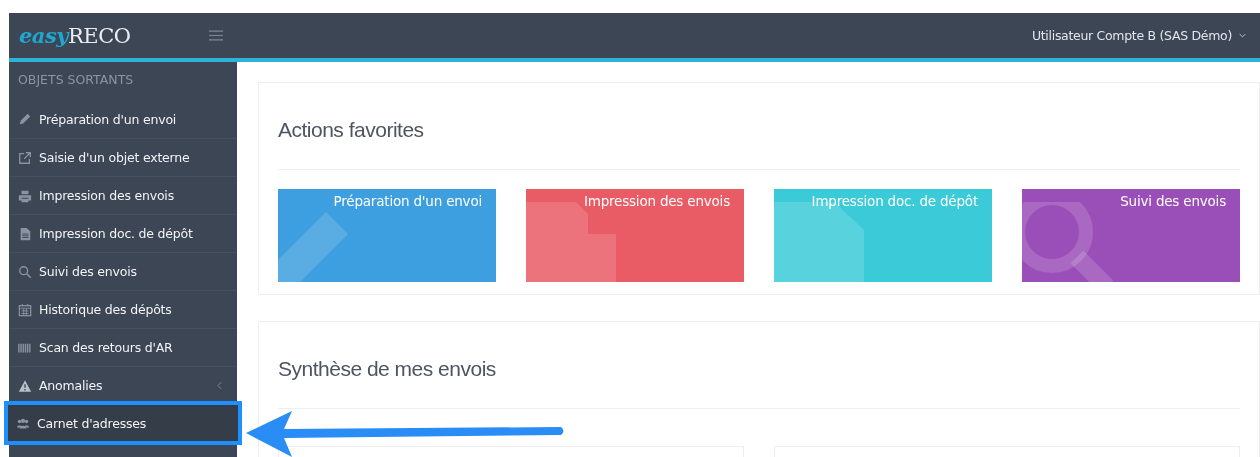  I want to click on document-icon, so click(25, 233).